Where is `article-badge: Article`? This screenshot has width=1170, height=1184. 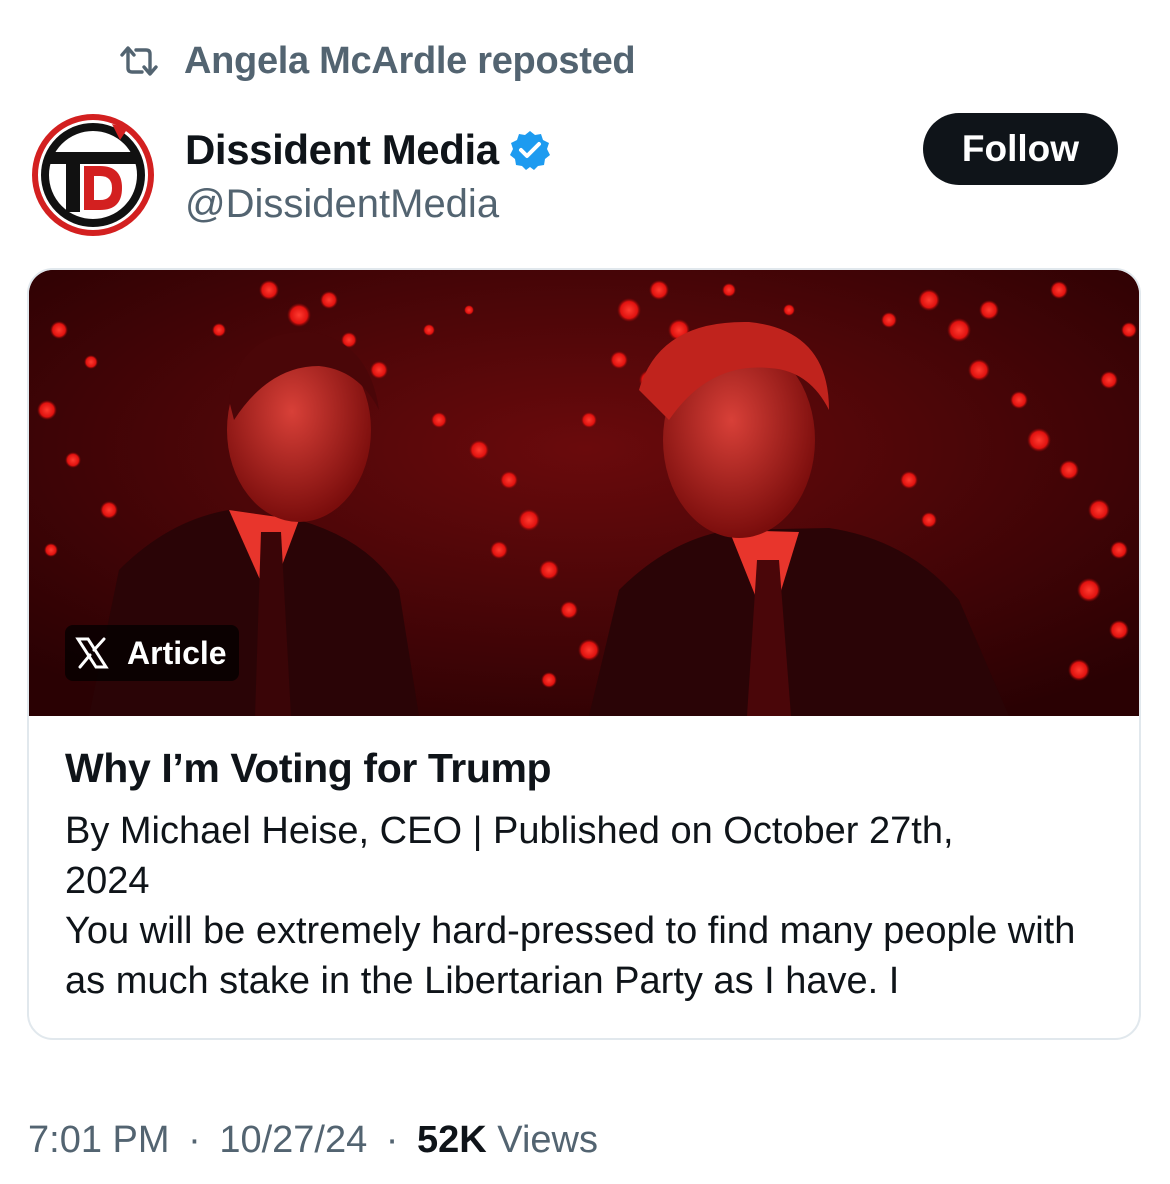
article-badge: Article is located at coordinates (152, 653).